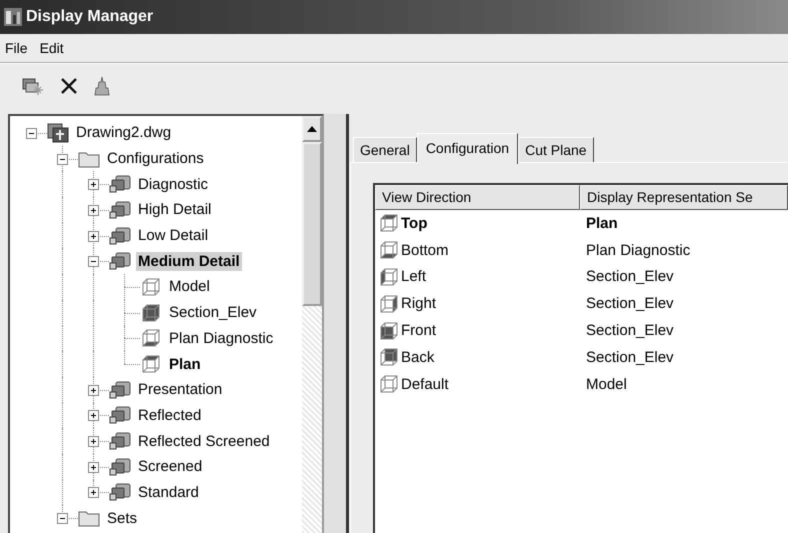  What do you see at coordinates (155, 158) in the screenshot?
I see `tree-item: Configurations` at bounding box center [155, 158].